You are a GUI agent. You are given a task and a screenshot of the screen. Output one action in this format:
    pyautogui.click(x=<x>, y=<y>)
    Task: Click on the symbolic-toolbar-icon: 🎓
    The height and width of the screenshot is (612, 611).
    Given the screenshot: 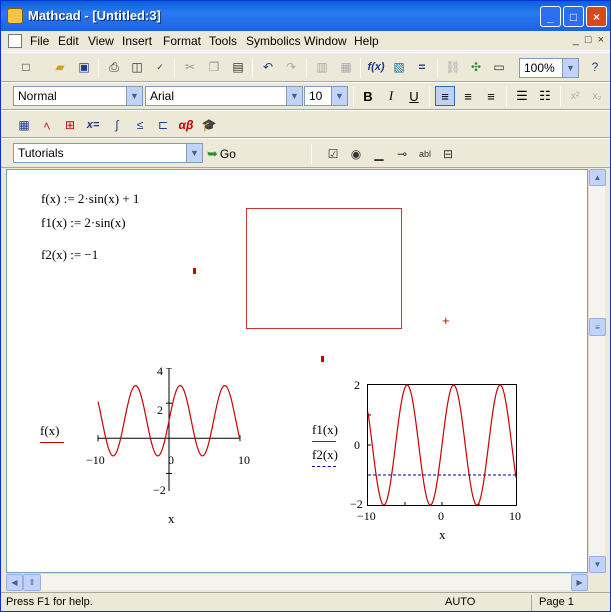 What is the action you would take?
    pyautogui.click(x=209, y=125)
    